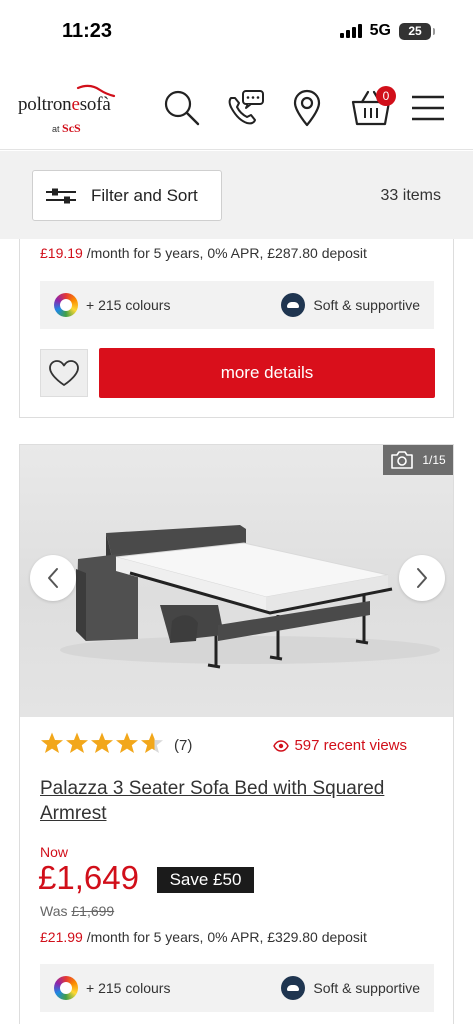 The height and width of the screenshot is (1024, 473). Describe the element at coordinates (236, 32) in the screenshot. I see `status-bar: 11:23 5G 25` at that location.